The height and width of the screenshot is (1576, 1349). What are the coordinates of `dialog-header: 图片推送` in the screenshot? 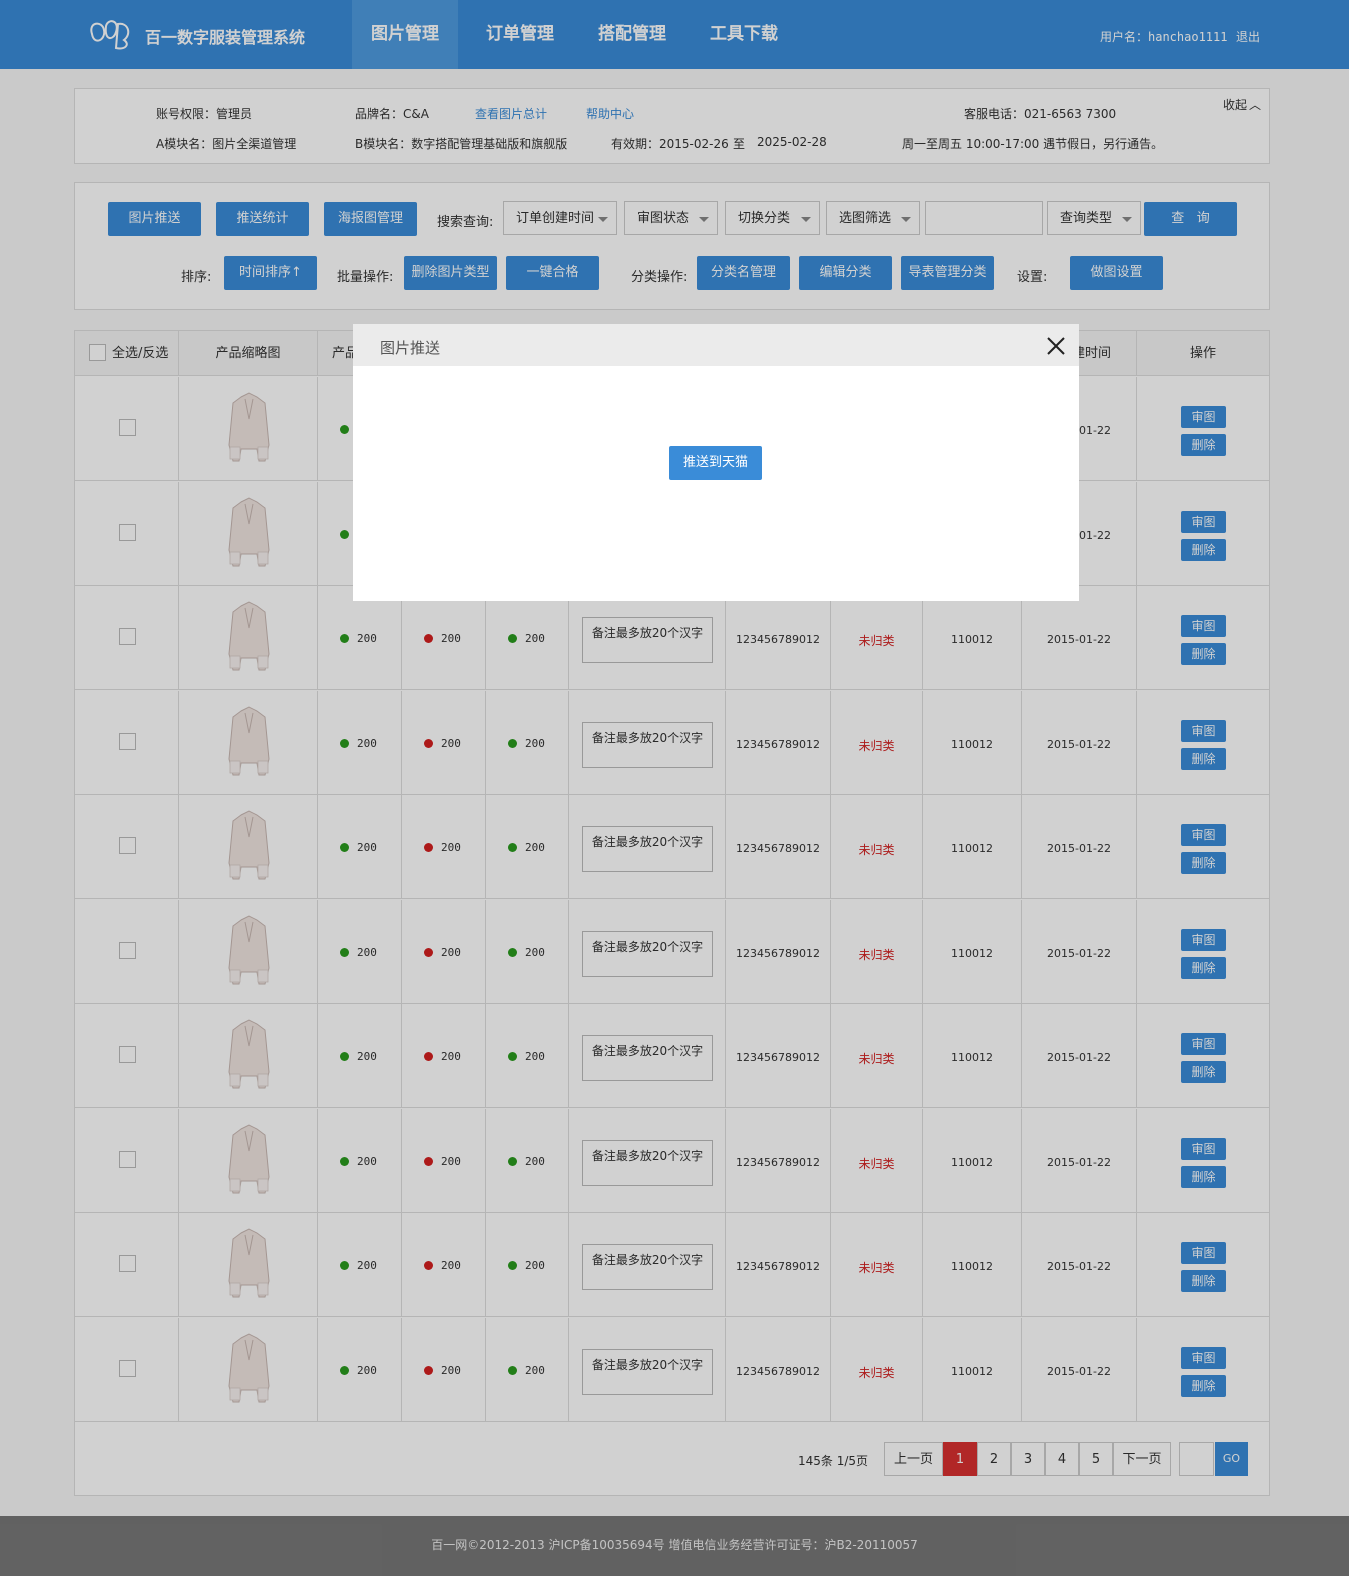 It's located at (716, 345).